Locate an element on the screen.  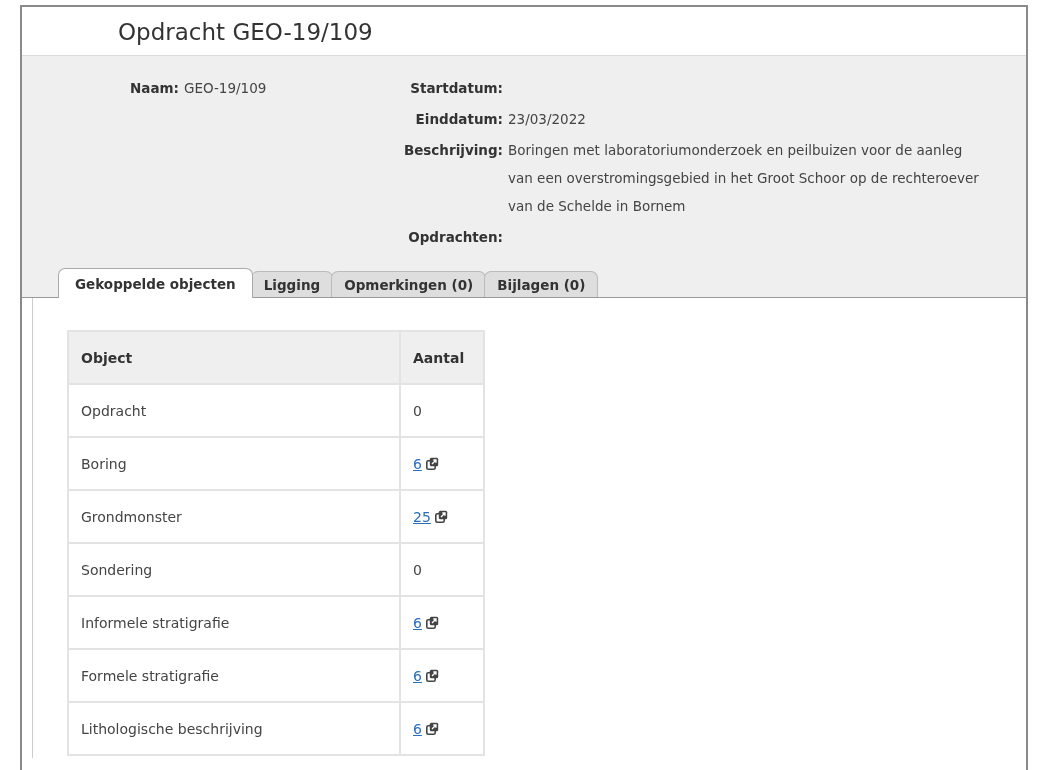
tab: Gekoppelde objecten is located at coordinates (155, 283).